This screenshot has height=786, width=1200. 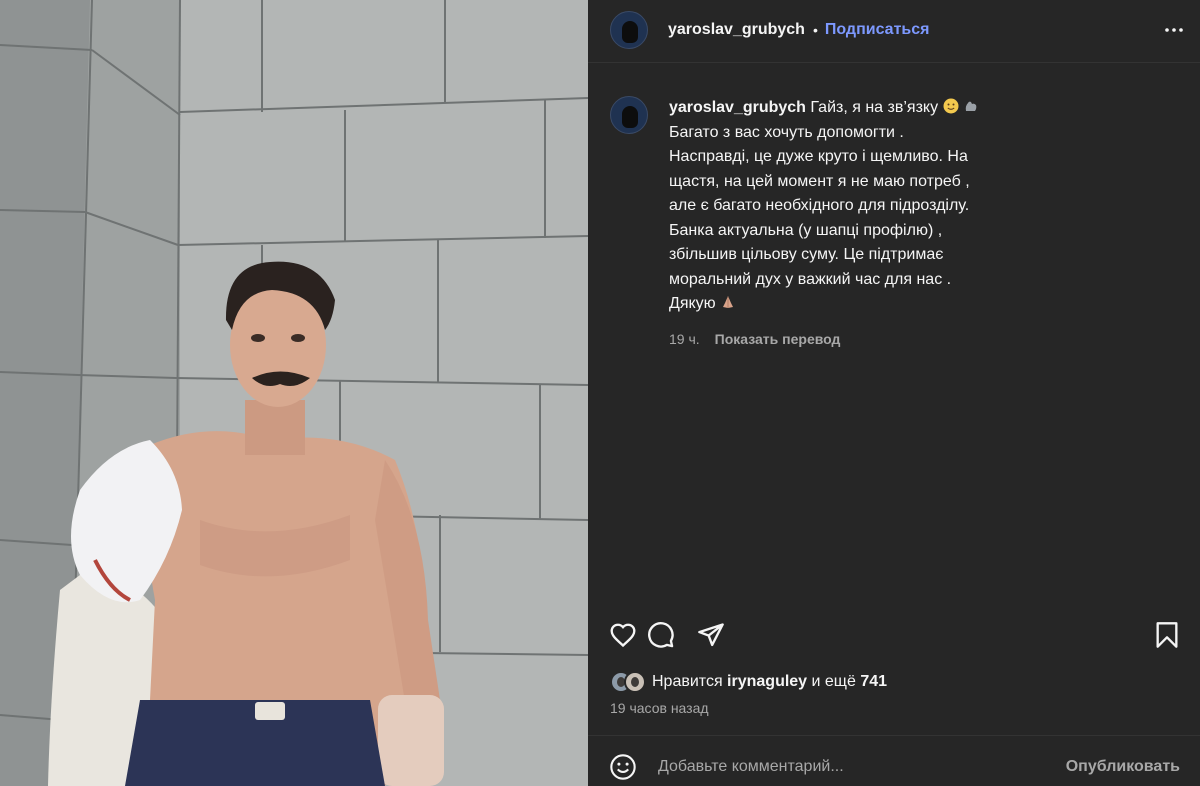 I want to click on publish-button: Опубликовать, so click(x=1123, y=767).